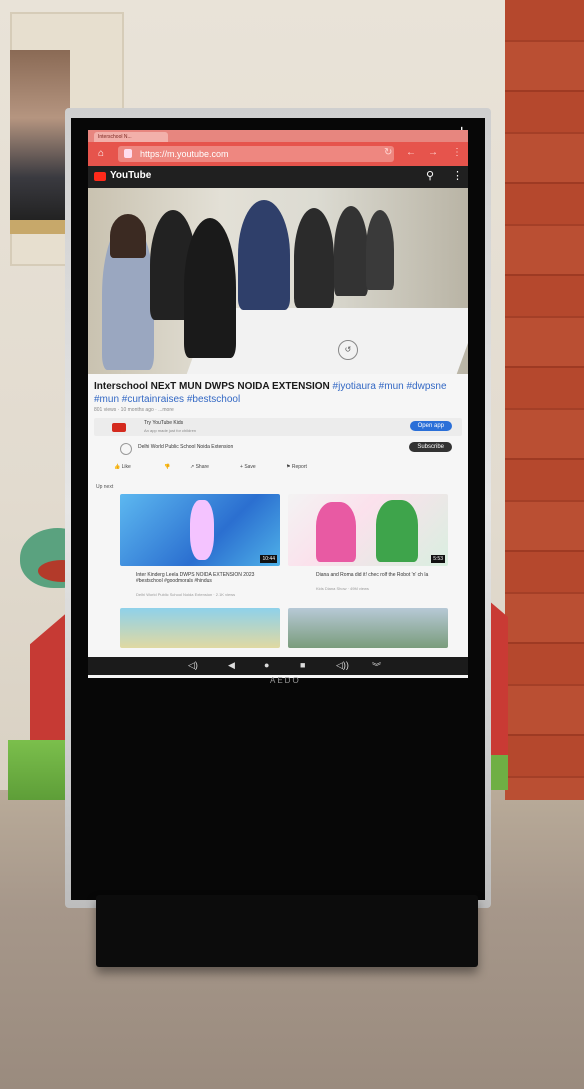 Image resolution: width=584 pixels, height=1089 pixels. I want to click on report-button: ⚑ Report, so click(296, 467).